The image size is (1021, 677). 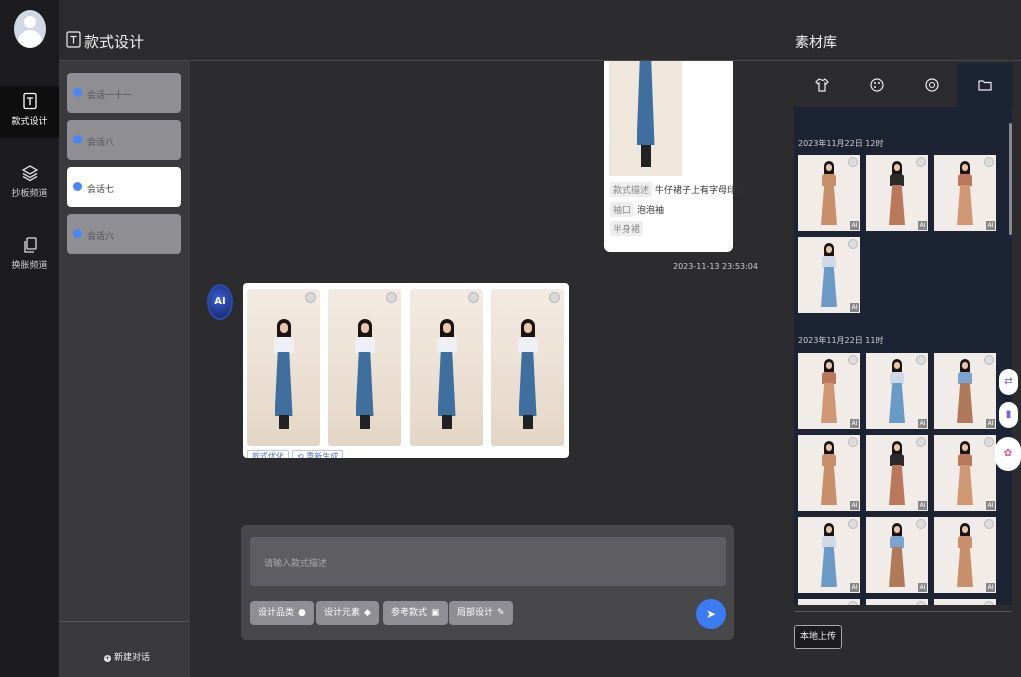 I want to click on send-button: ➤, so click(x=711, y=614).